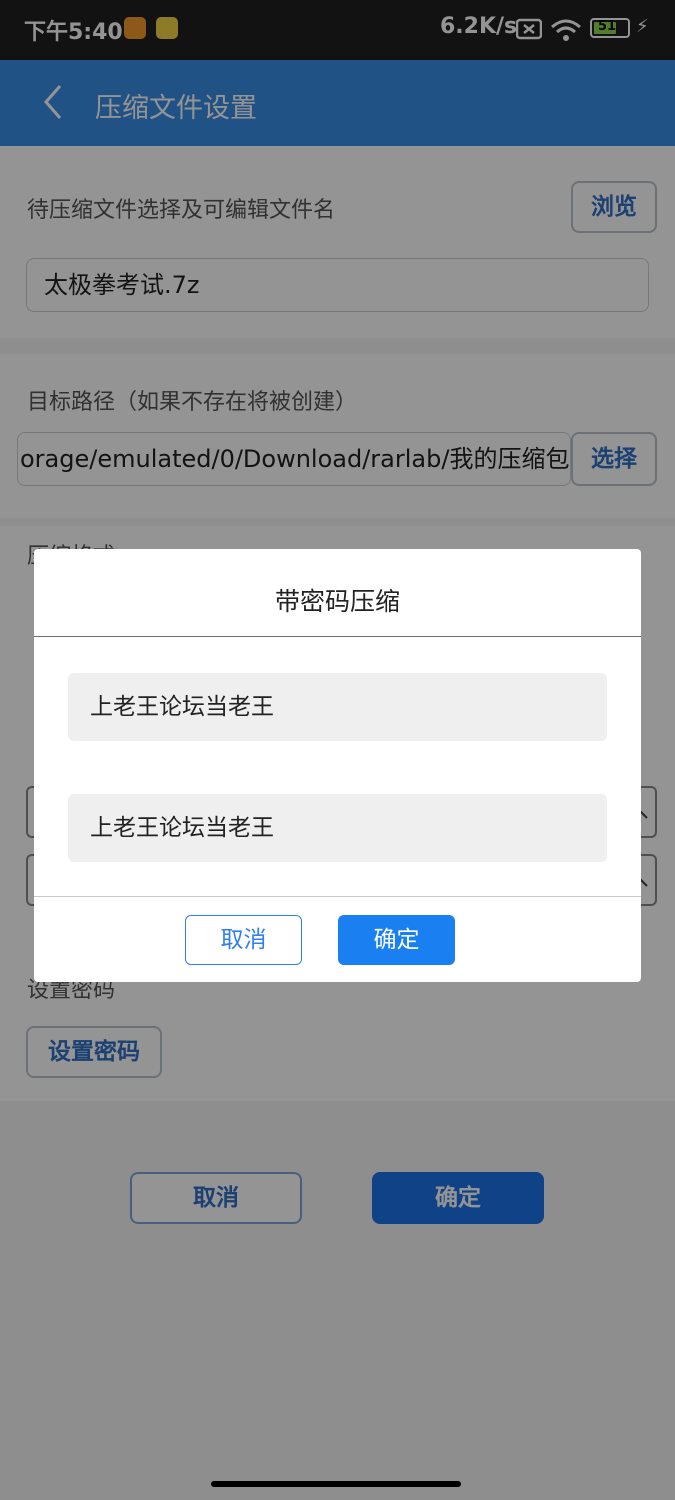  I want to click on password-input: 上老王论坛当老王, so click(337, 707).